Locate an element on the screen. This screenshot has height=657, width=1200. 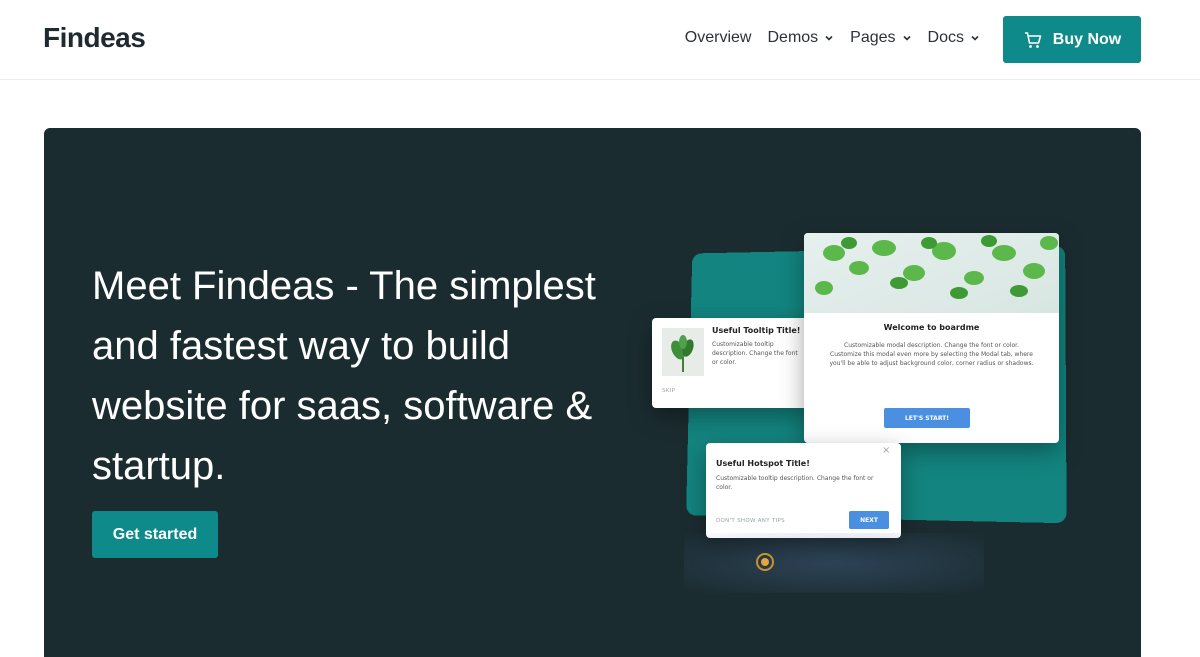
main-nav: Overview Demos Pages Docs is located at coordinates (832, 38).